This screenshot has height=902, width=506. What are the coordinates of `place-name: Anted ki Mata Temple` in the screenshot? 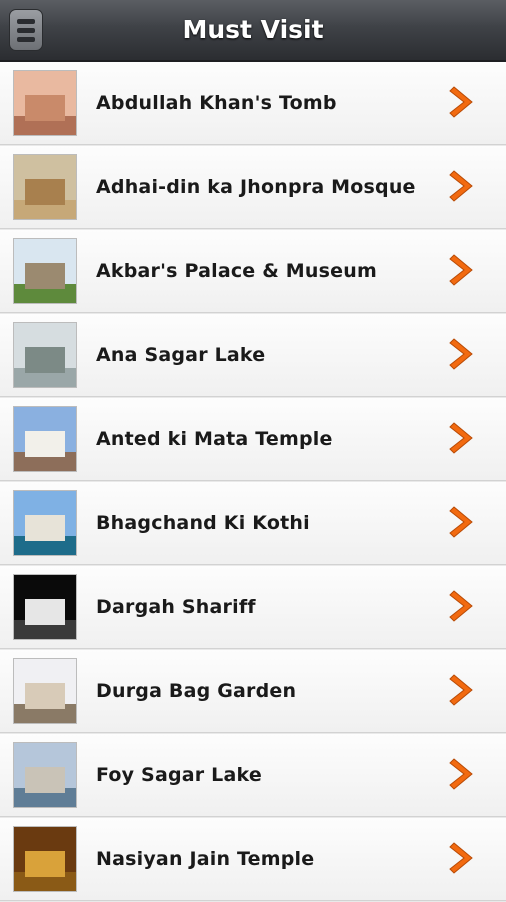 It's located at (214, 439).